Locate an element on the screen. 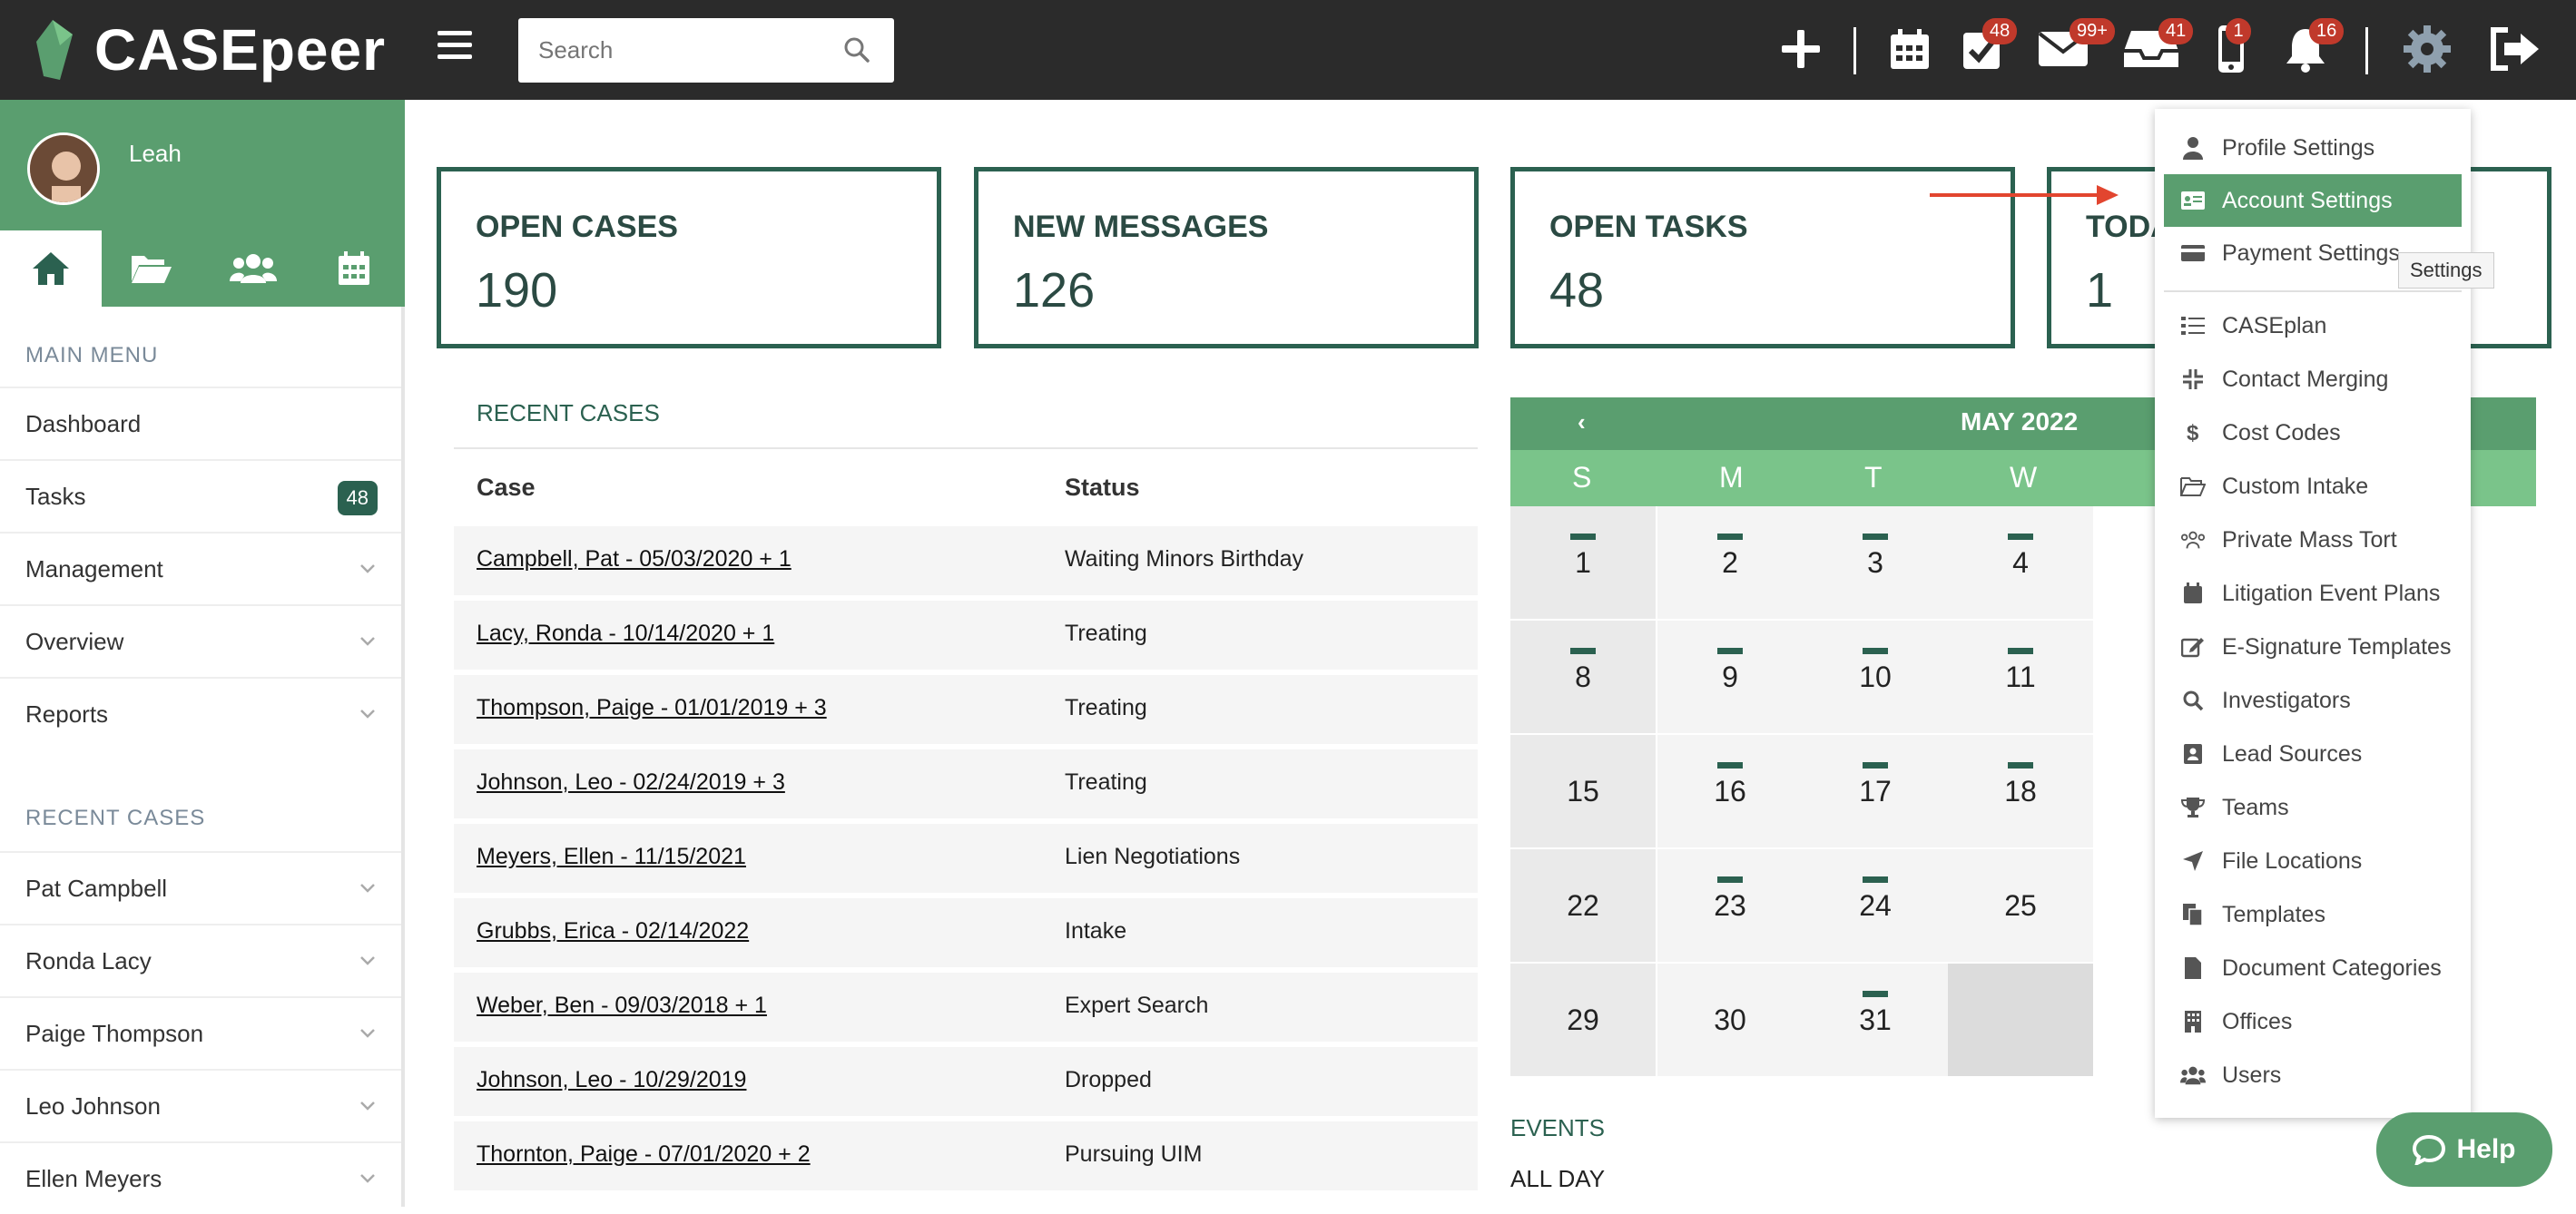  menu-item-document-categories: Document Categories is located at coordinates (2313, 968).